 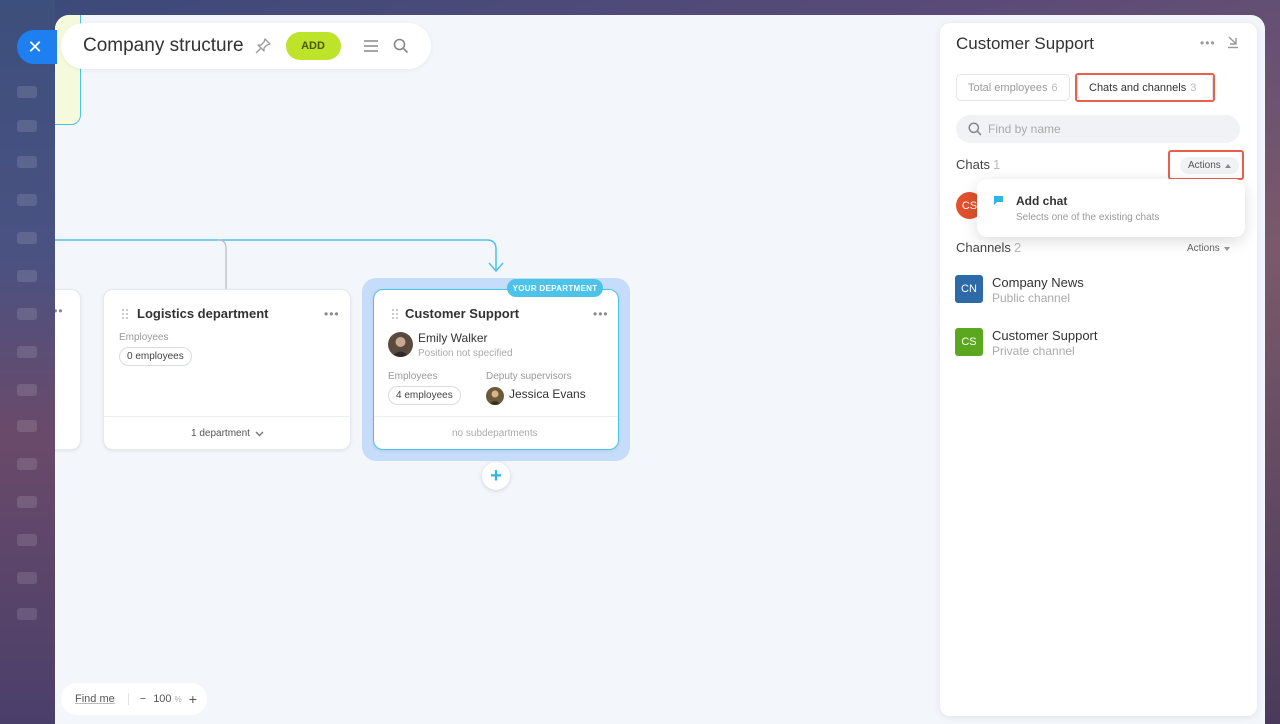 I want to click on section-count: 2, so click(x=1017, y=247).